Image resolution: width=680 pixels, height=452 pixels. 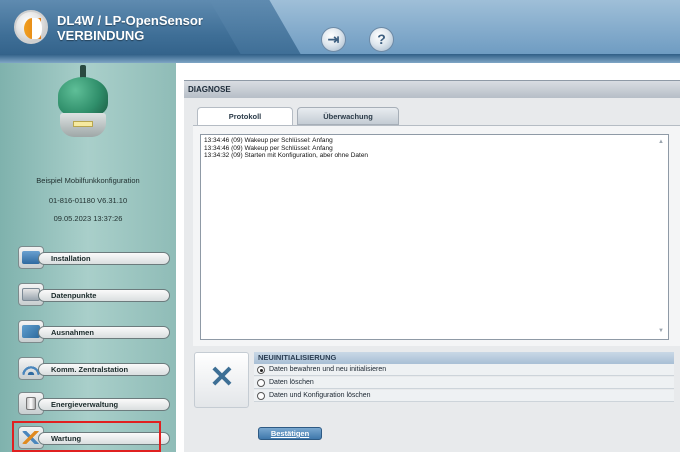 I want to click on sidebar-item-ausnahmen: Ausnahmen, so click(x=94, y=331).